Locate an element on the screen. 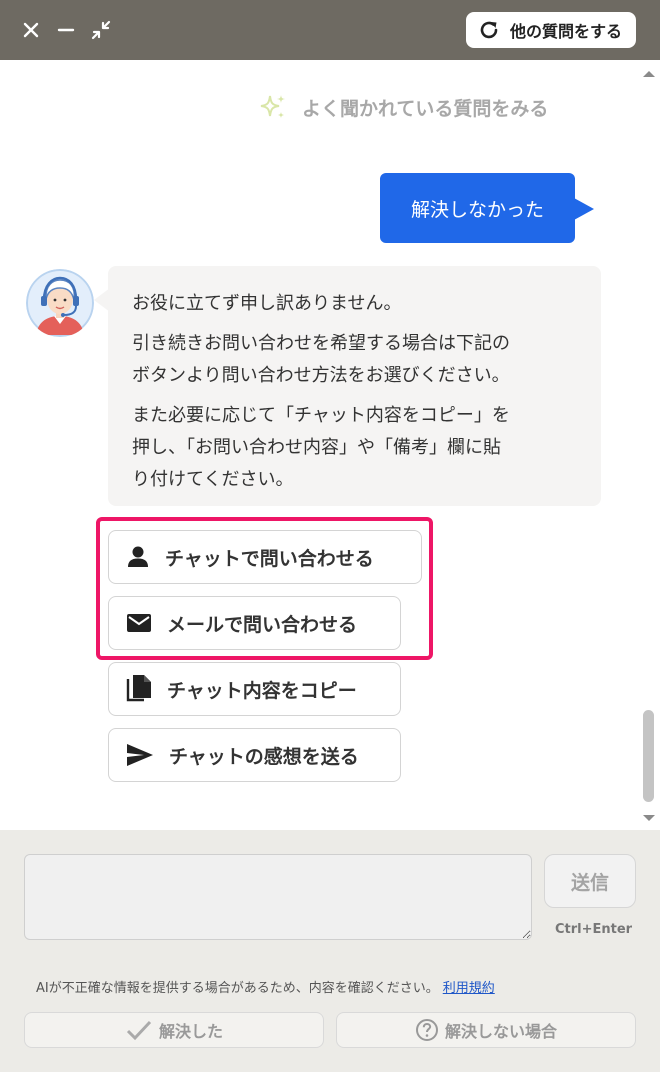 The width and height of the screenshot is (660, 1072). disclaimer-text: AIが不正確な情報を提供する場合があるため、内容を確認ください。 is located at coordinates (237, 988).